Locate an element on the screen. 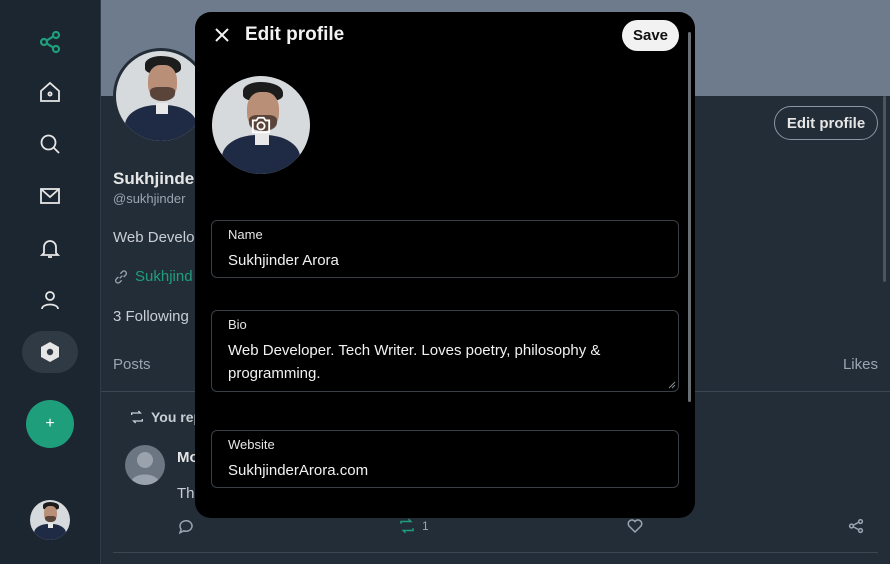  settings-hex-icon is located at coordinates (50, 352).